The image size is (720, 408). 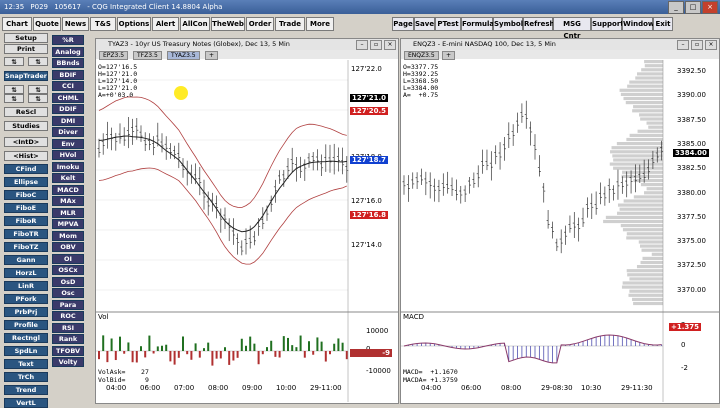 What do you see at coordinates (68, 132) in the screenshot?
I see `study-diver-button: Diver` at bounding box center [68, 132].